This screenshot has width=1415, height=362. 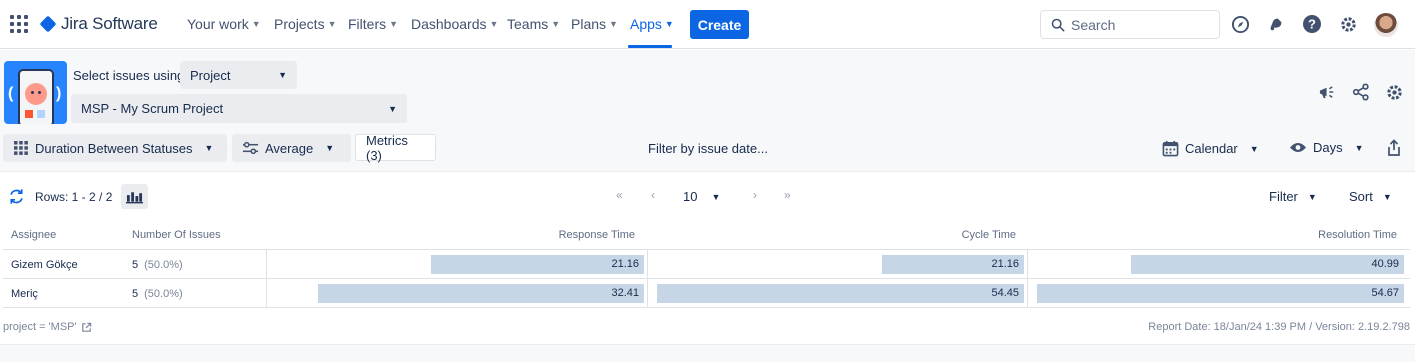 I want to click on compass-icon, so click(x=1240, y=24).